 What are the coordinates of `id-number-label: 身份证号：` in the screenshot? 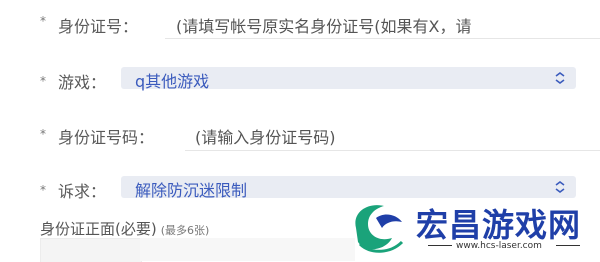 It's located at (98, 26).